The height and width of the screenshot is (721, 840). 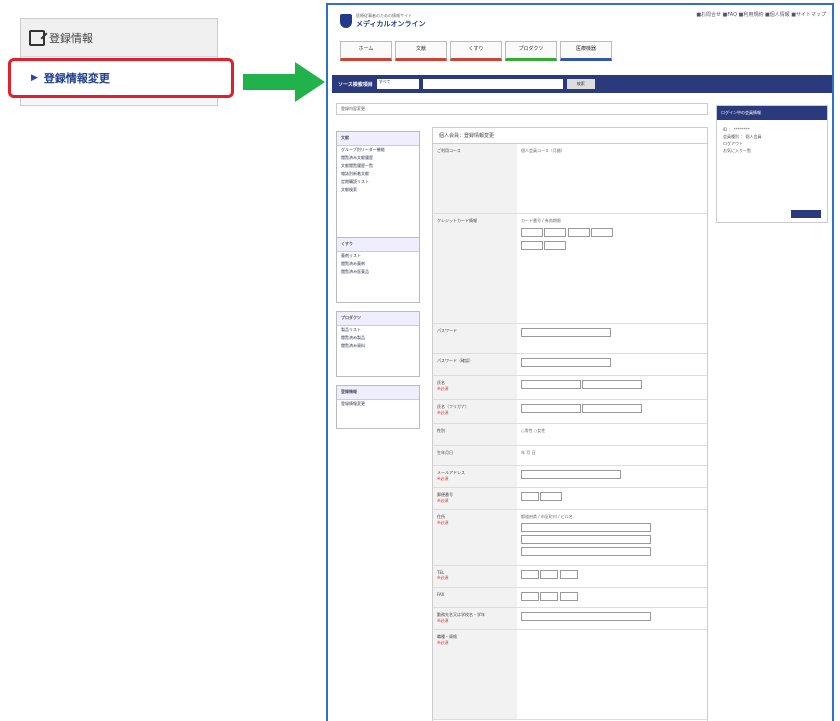 What do you see at coordinates (475, 338) in the screenshot?
I see `form-label: パスワード` at bounding box center [475, 338].